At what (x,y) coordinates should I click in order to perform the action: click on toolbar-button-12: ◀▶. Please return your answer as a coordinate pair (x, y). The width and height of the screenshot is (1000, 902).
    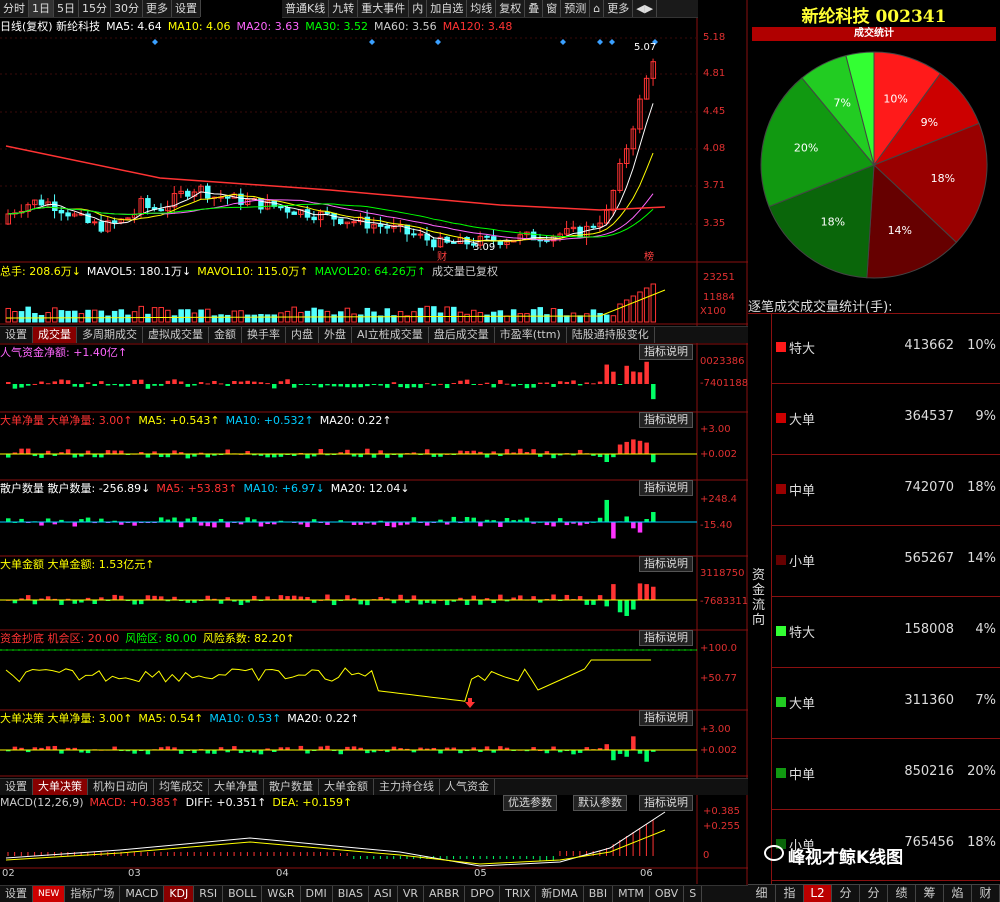
    Looking at the image, I should click on (645, 8).